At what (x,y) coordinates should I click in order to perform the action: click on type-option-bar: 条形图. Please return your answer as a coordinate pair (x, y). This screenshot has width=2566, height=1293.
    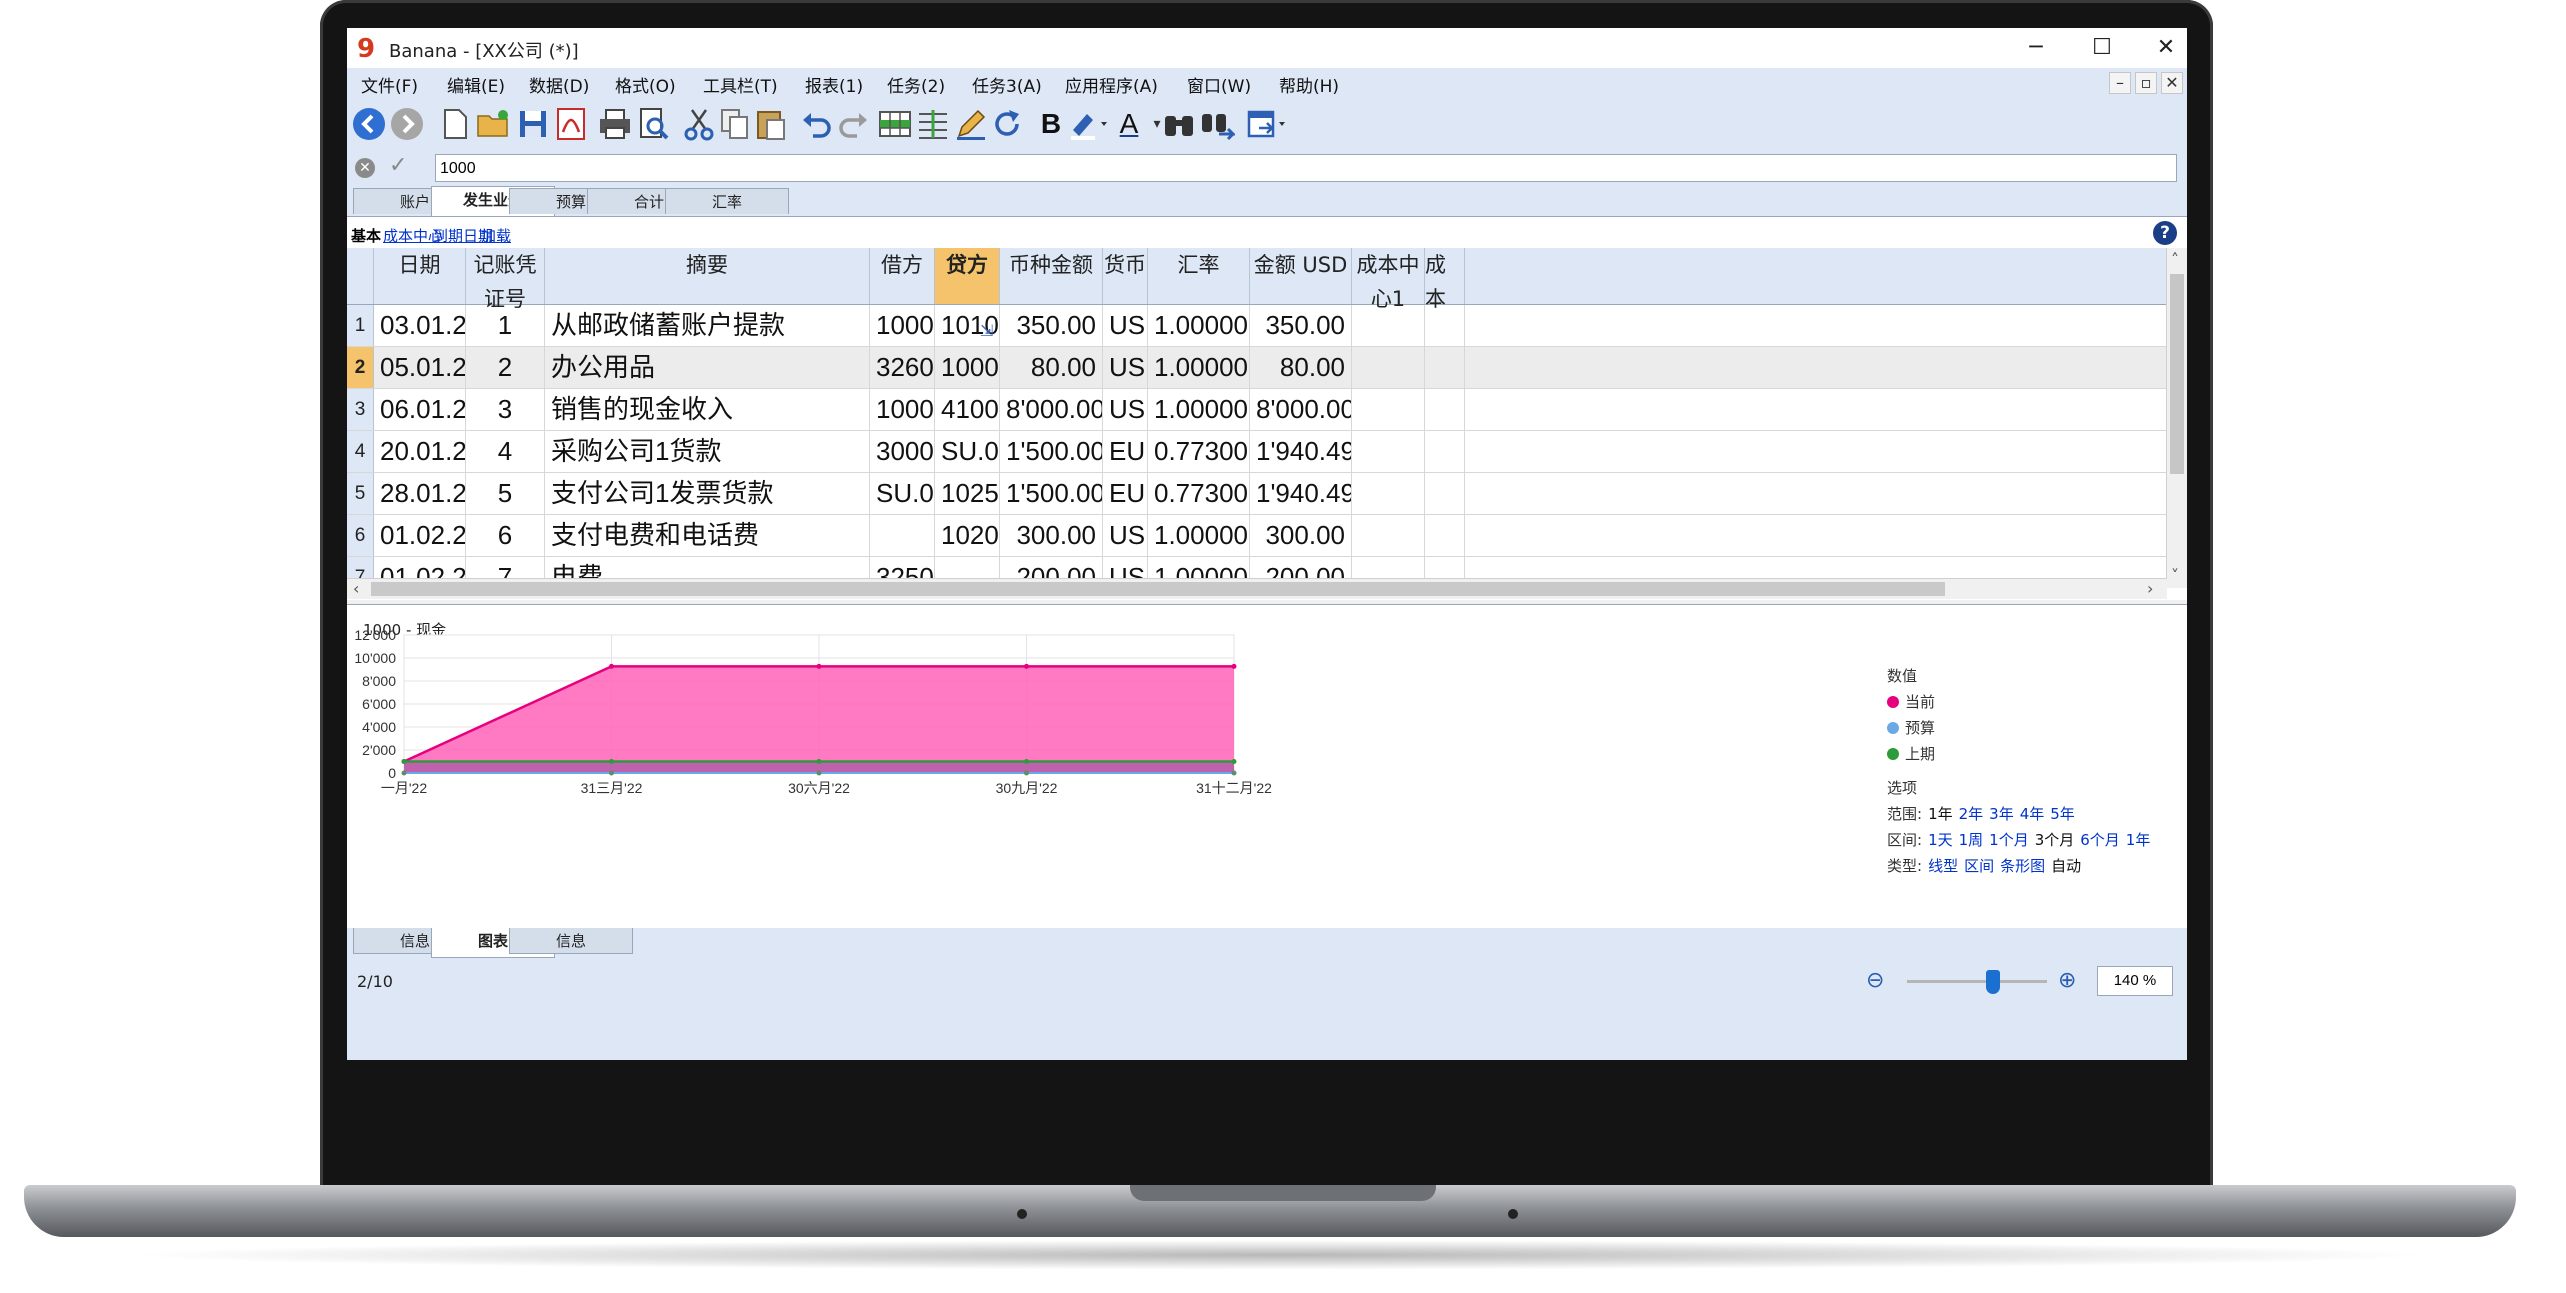
    Looking at the image, I should click on (2022, 866).